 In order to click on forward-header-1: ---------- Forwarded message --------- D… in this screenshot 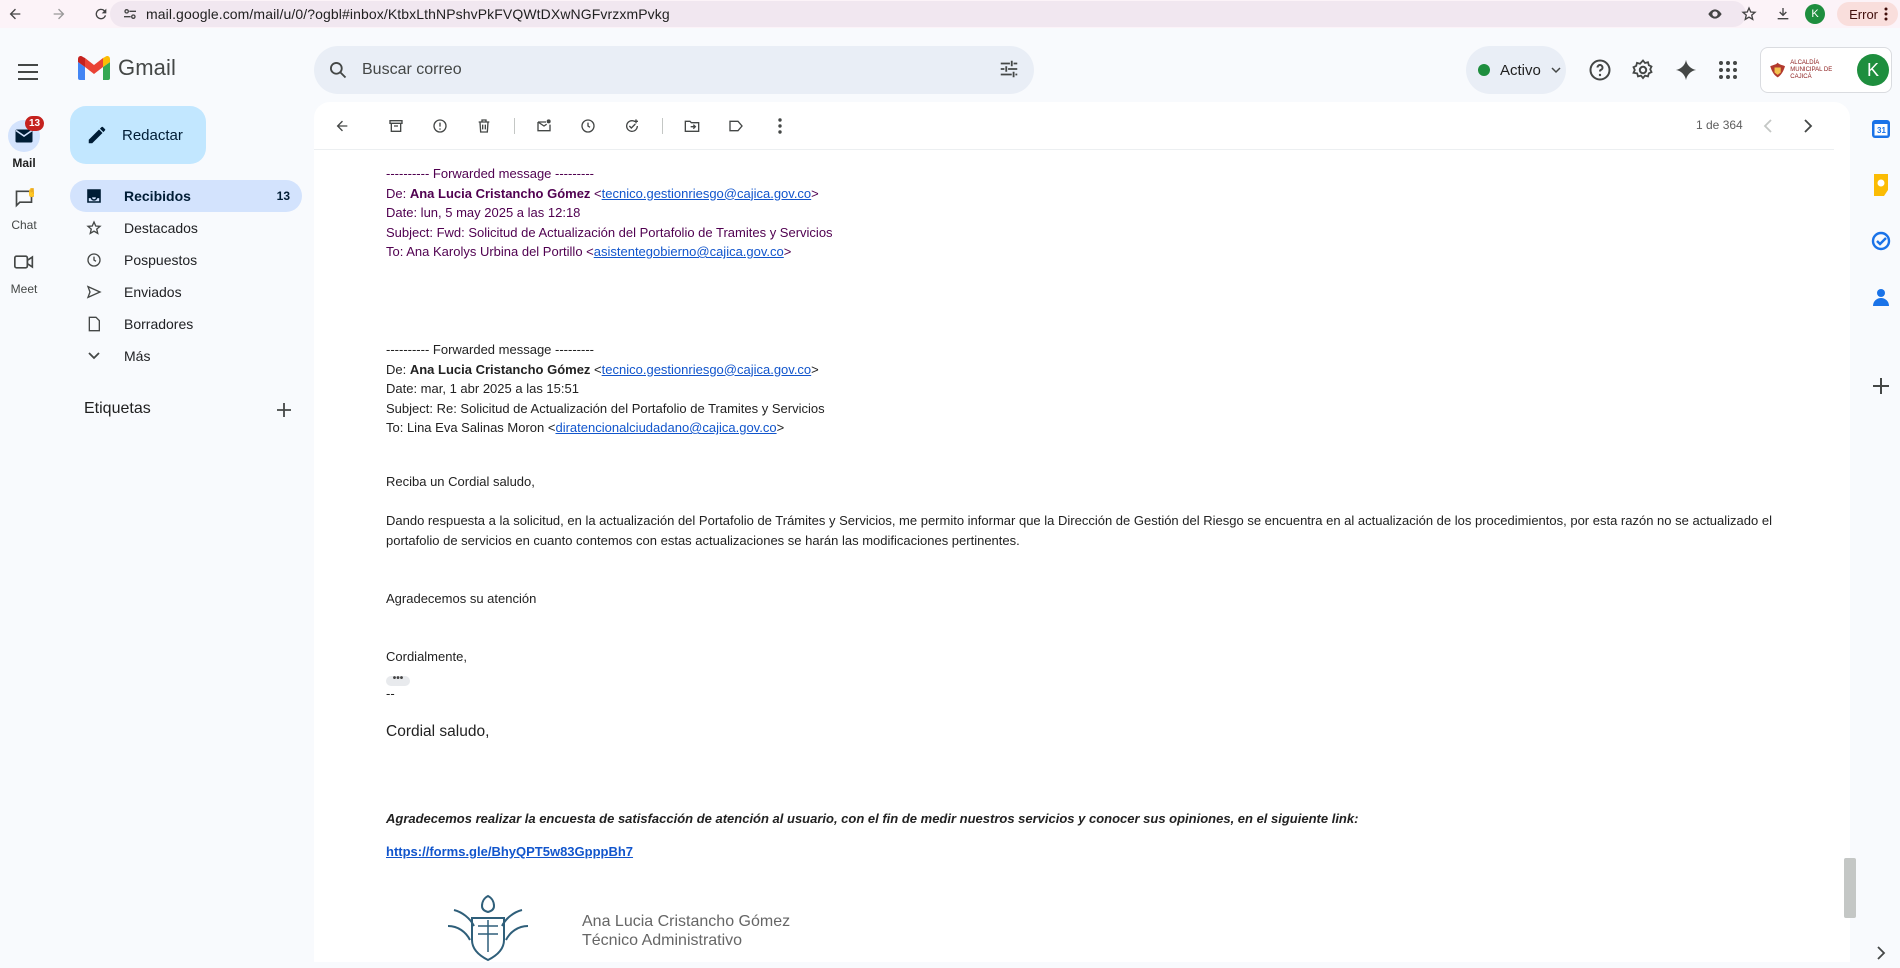, I will do `click(609, 213)`.